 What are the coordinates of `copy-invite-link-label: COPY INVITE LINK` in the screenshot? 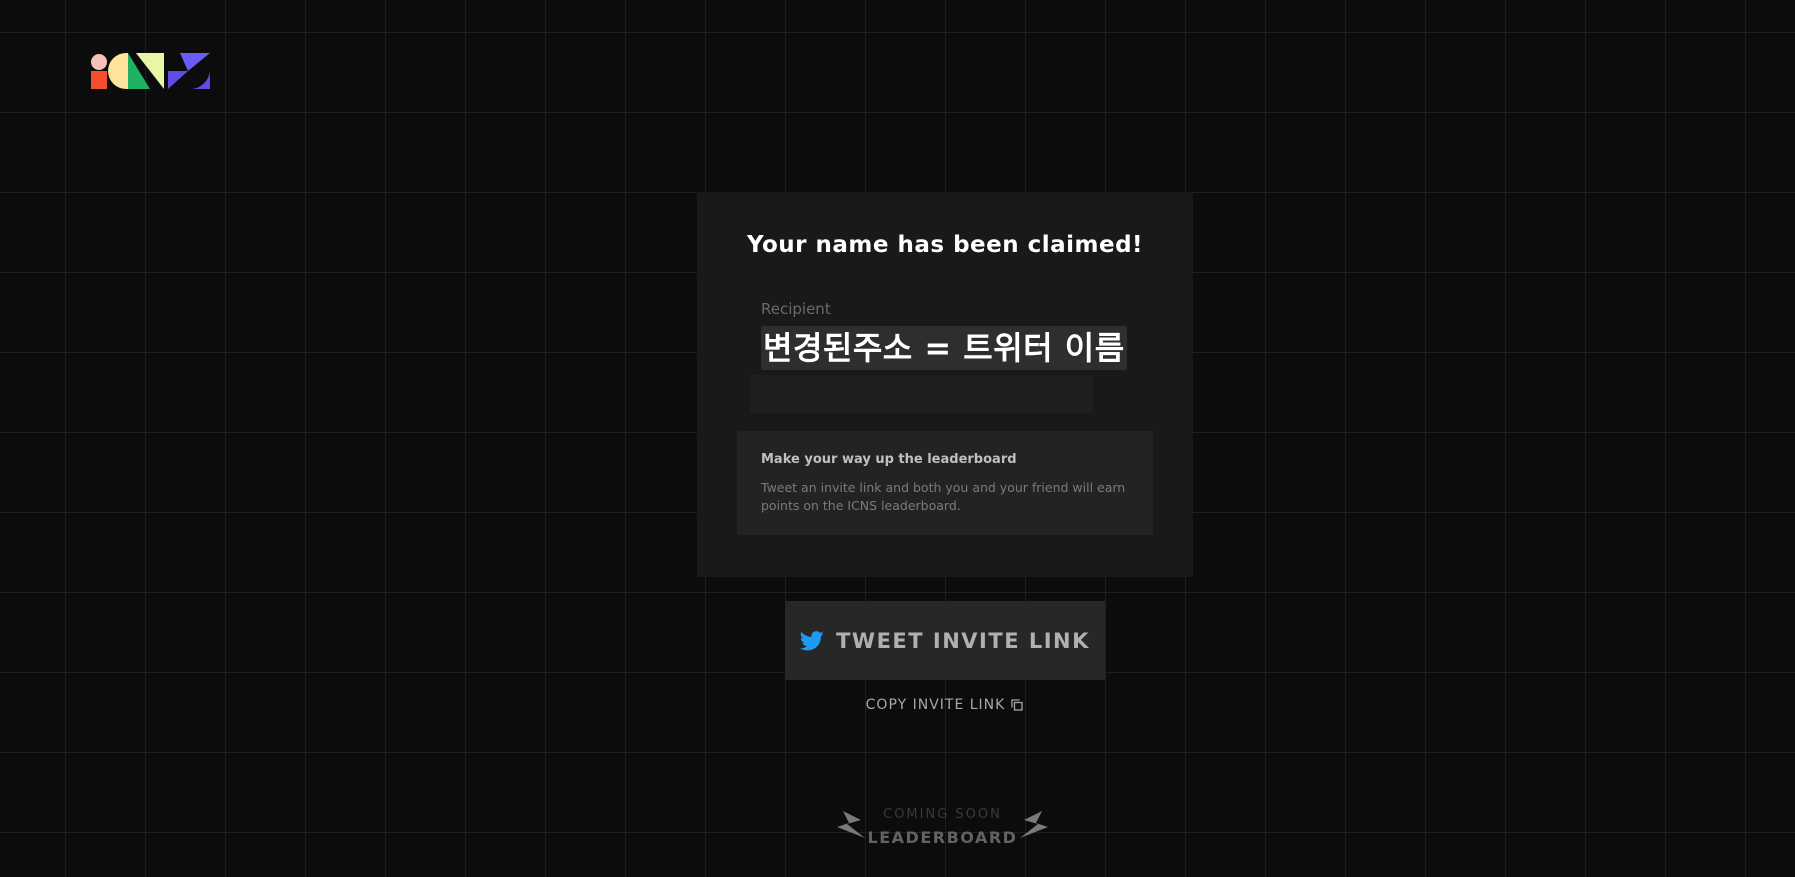 It's located at (935, 705).